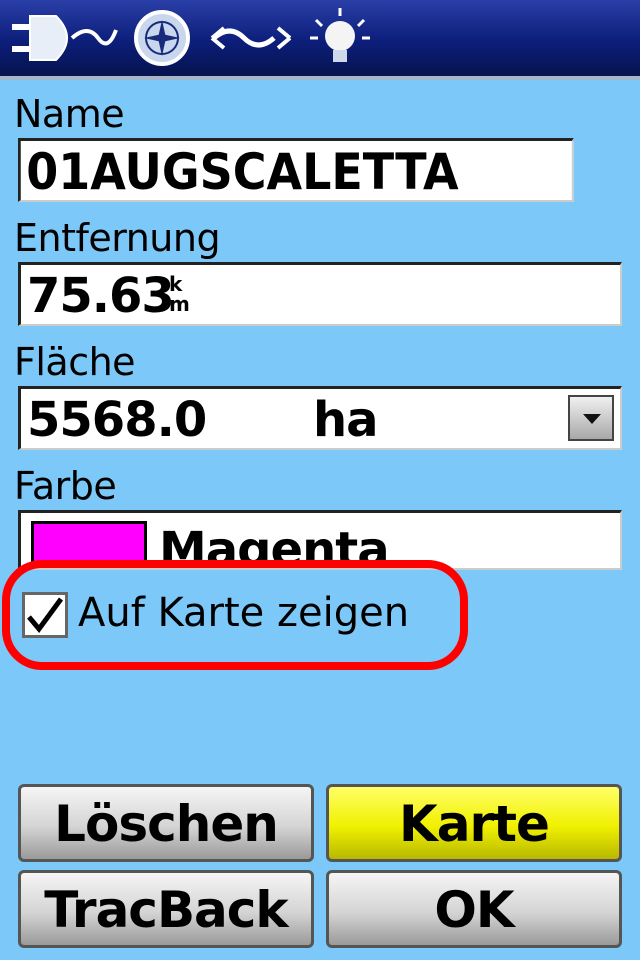  Describe the element at coordinates (179, 304) in the screenshot. I see `distance-unit-bottom: m` at that location.